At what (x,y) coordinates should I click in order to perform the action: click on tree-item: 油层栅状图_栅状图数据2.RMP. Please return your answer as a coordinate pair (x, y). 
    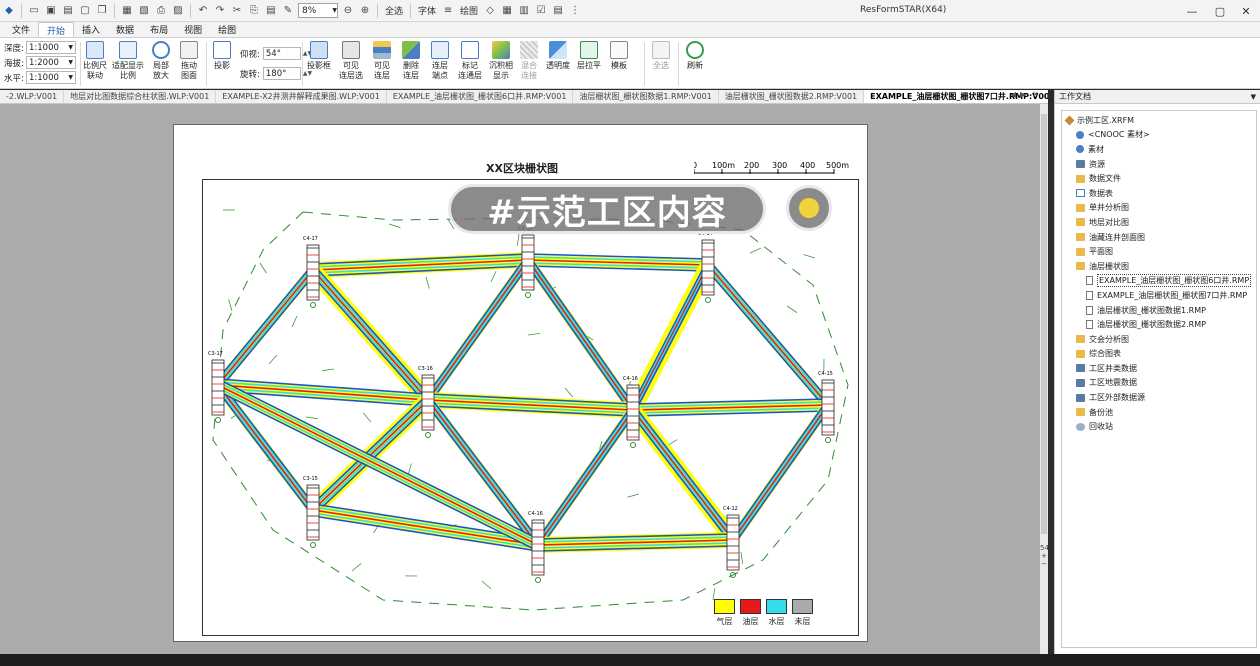
    Looking at the image, I should click on (1159, 324).